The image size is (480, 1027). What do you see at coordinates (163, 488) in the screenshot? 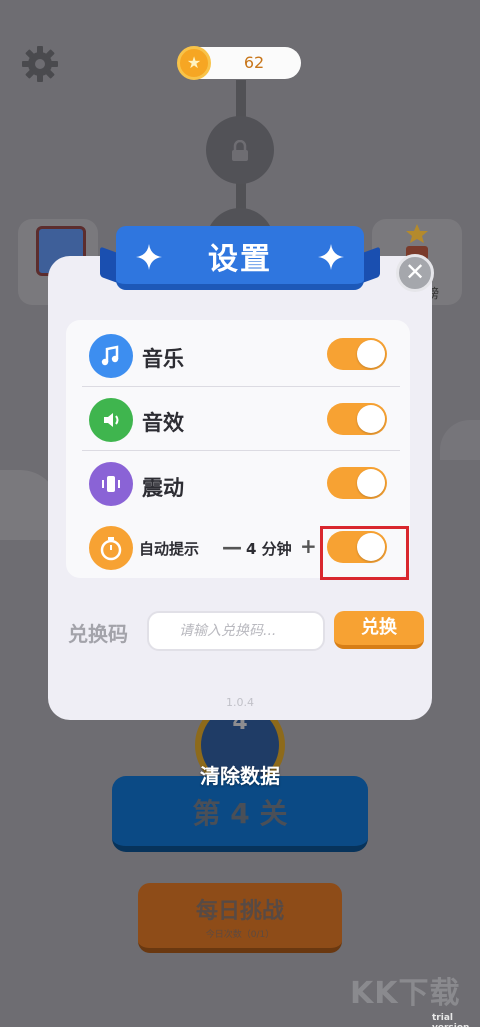
I see `vibration-label: 震动` at bounding box center [163, 488].